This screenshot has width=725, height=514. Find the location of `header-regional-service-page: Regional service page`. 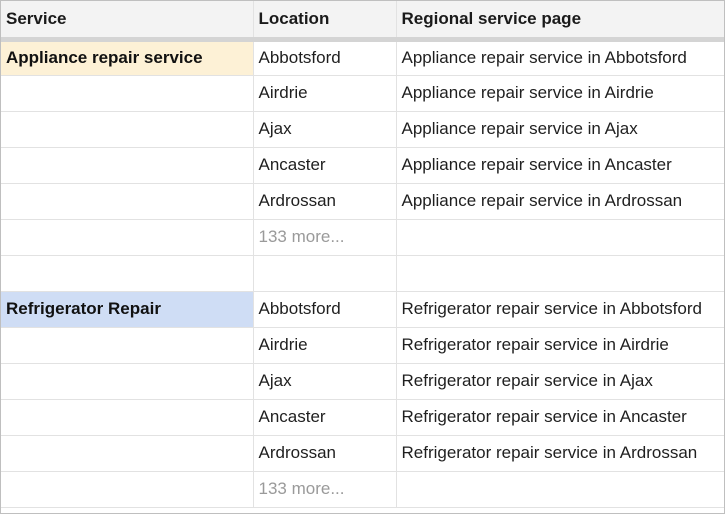

header-regional-service-page: Regional service page is located at coordinates (560, 21).